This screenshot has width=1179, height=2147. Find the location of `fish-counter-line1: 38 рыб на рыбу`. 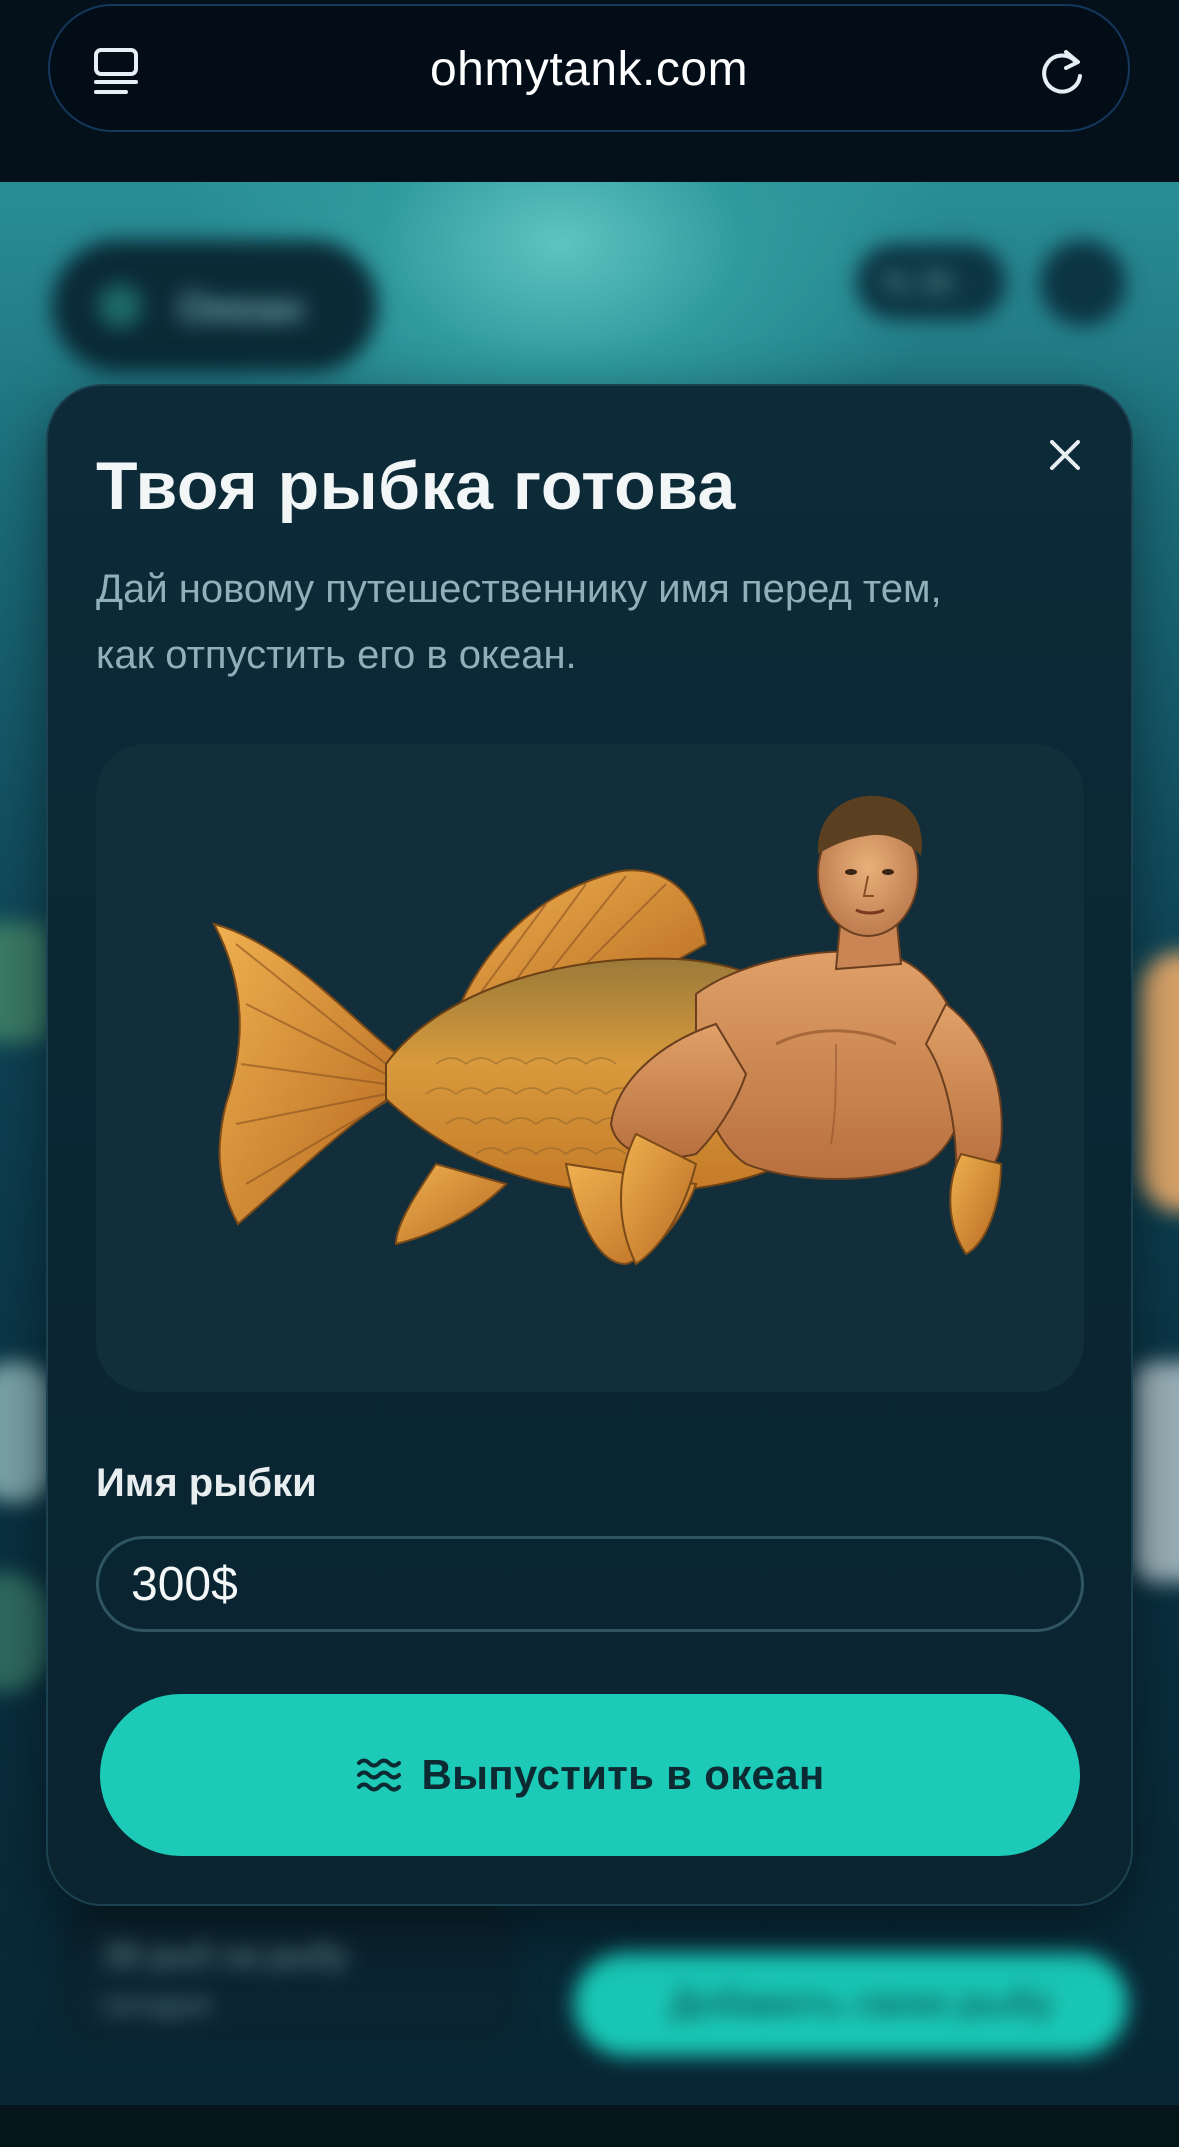

fish-counter-line1: 38 рыб на рыбу is located at coordinates (225, 1955).